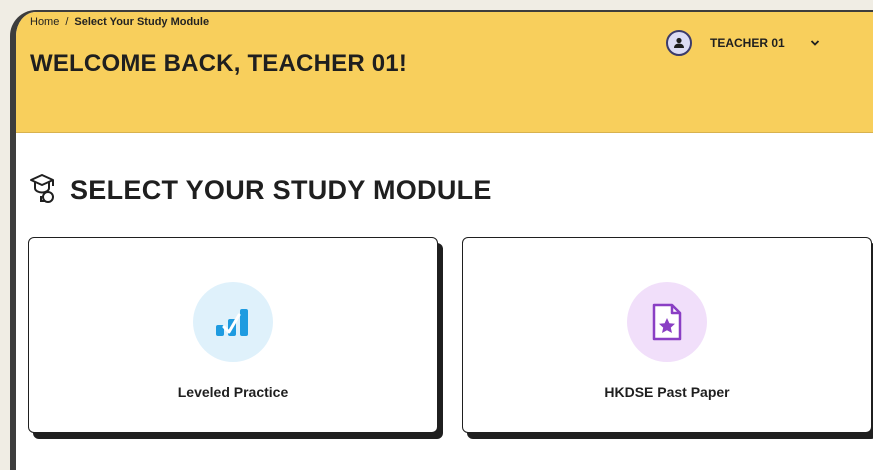 This screenshot has width=873, height=470. I want to click on bar-chart-check-icon, so click(233, 322).